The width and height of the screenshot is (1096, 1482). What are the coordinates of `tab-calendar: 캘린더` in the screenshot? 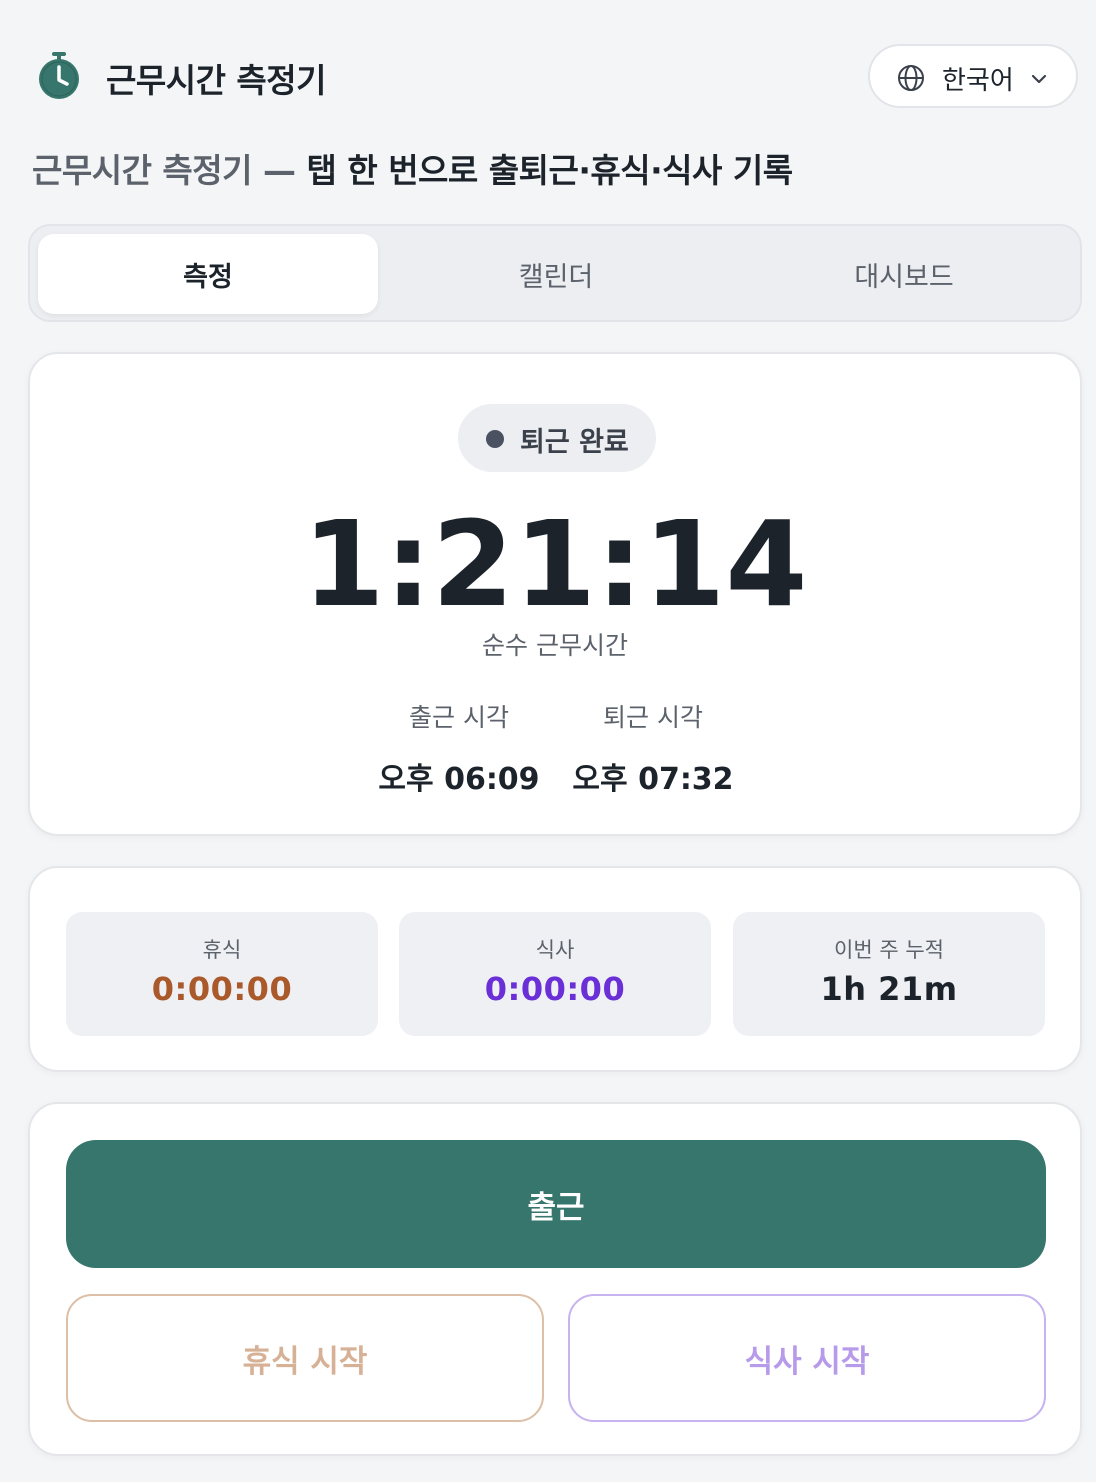 It's located at (556, 274).